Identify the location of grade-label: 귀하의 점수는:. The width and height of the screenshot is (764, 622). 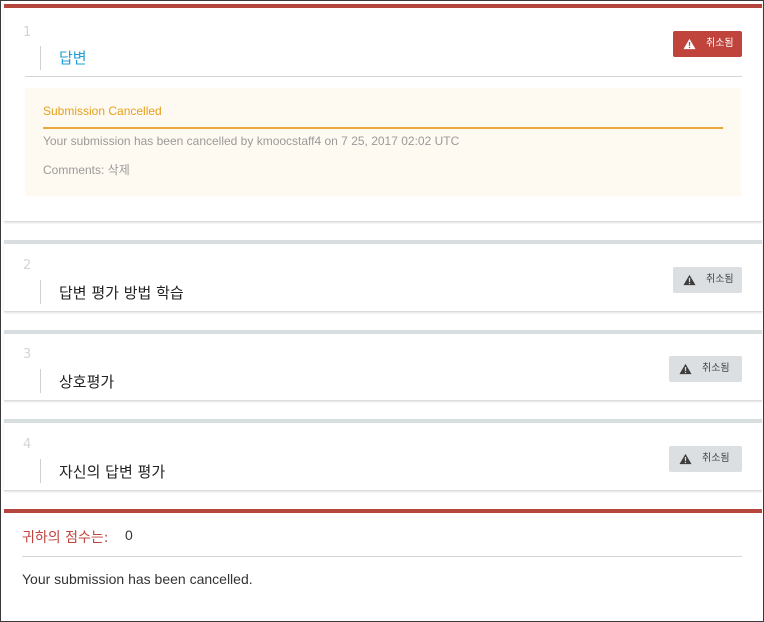
(65, 538).